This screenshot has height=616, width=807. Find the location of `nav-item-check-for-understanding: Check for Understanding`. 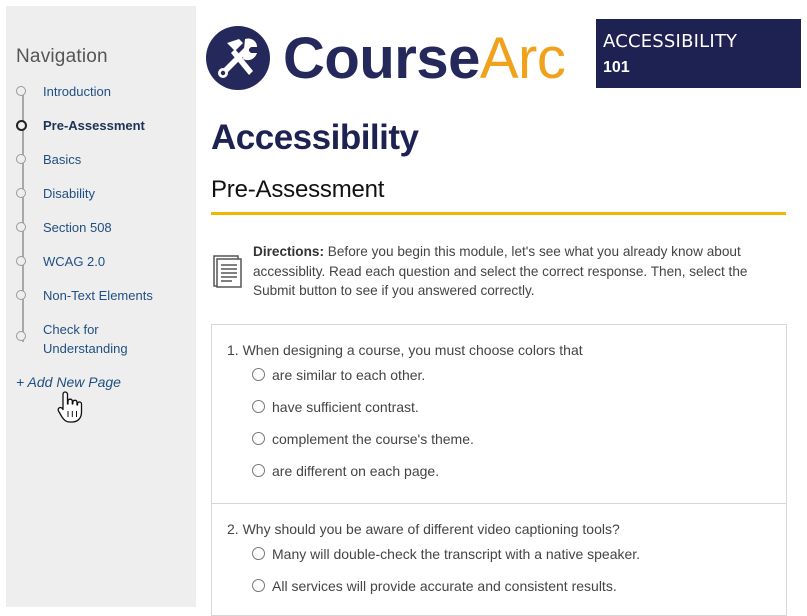

nav-item-check-for-understanding: Check for Understanding is located at coordinates (103, 340).